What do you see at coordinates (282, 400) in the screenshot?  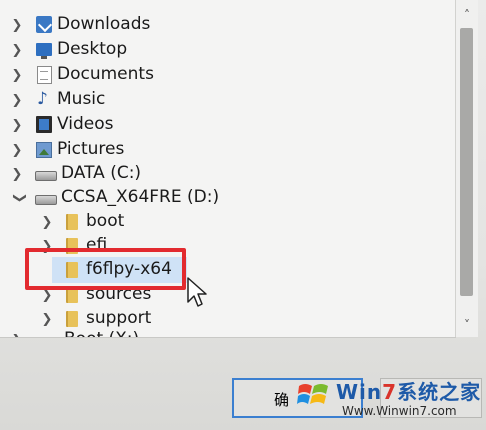 I see `ok-button-label: 确` at bounding box center [282, 400].